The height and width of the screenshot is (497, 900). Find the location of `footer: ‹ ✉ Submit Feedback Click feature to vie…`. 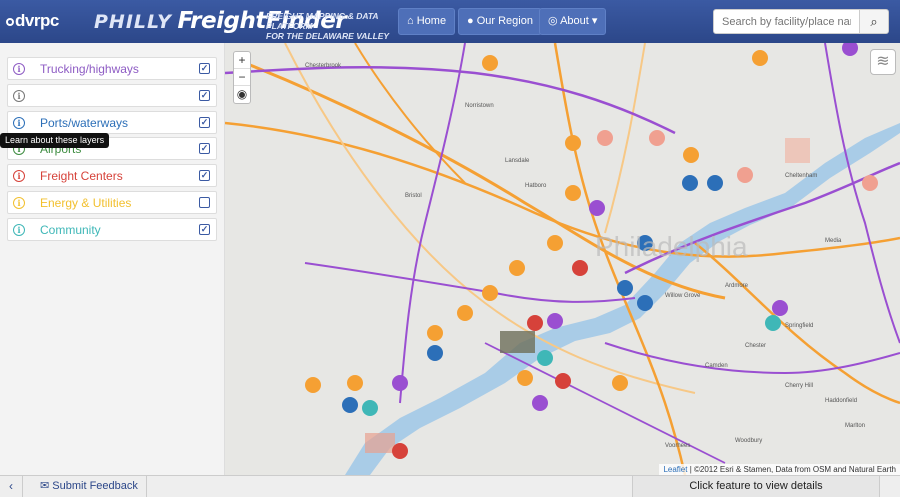

footer: ‹ ✉ Submit Feedback Click feature to vie… is located at coordinates (450, 486).